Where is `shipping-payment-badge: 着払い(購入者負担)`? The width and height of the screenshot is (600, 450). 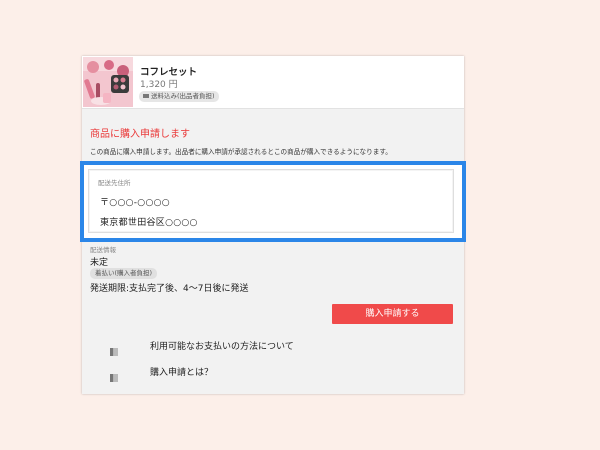
shipping-payment-badge: 着払い(購入者負担) is located at coordinates (124, 273).